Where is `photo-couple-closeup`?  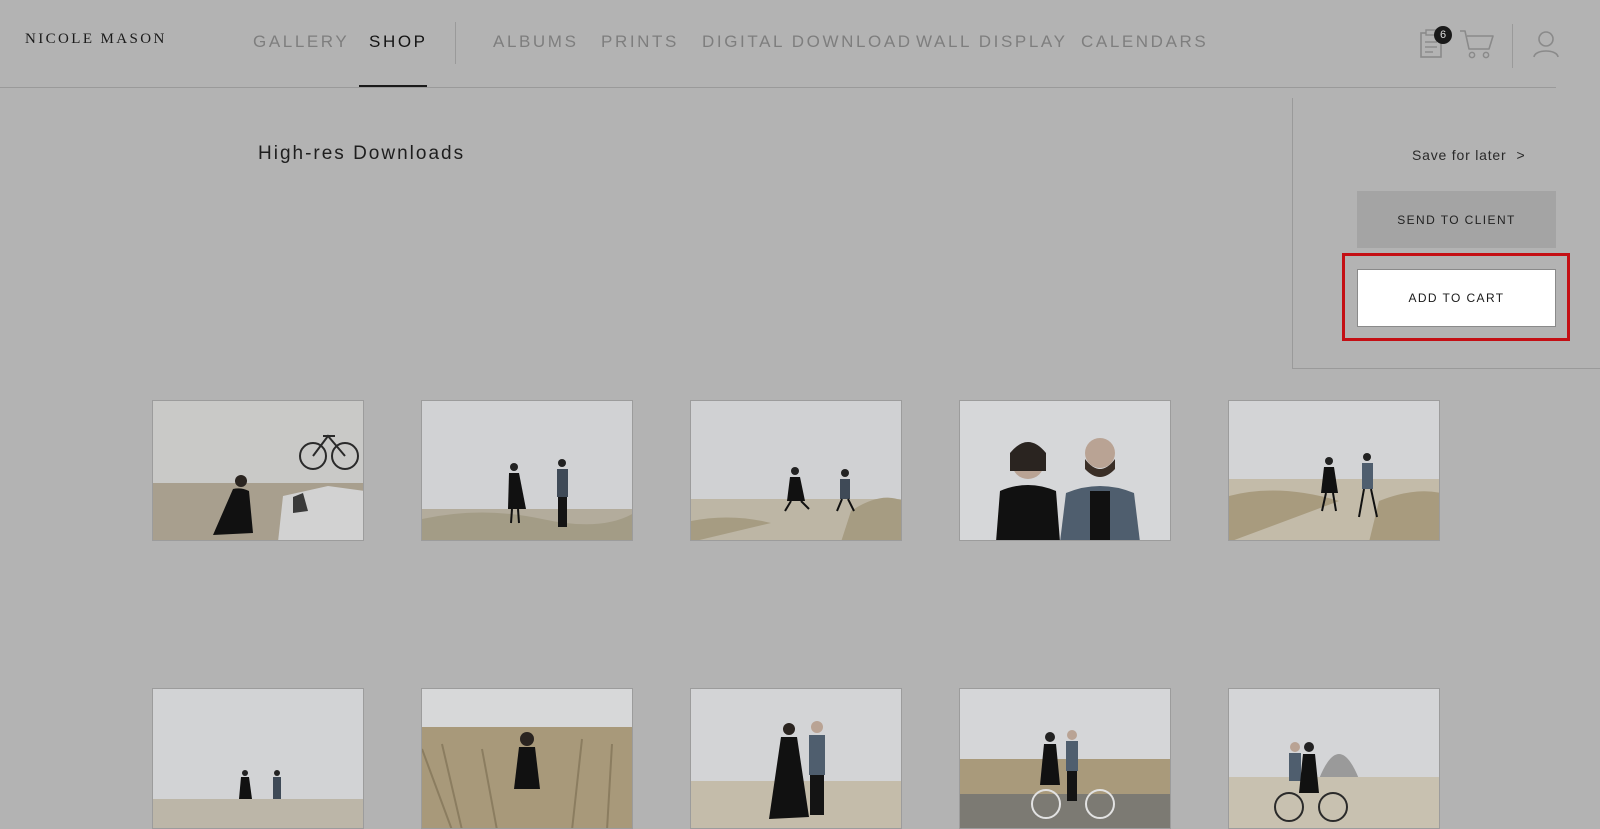 photo-couple-closeup is located at coordinates (1065, 470).